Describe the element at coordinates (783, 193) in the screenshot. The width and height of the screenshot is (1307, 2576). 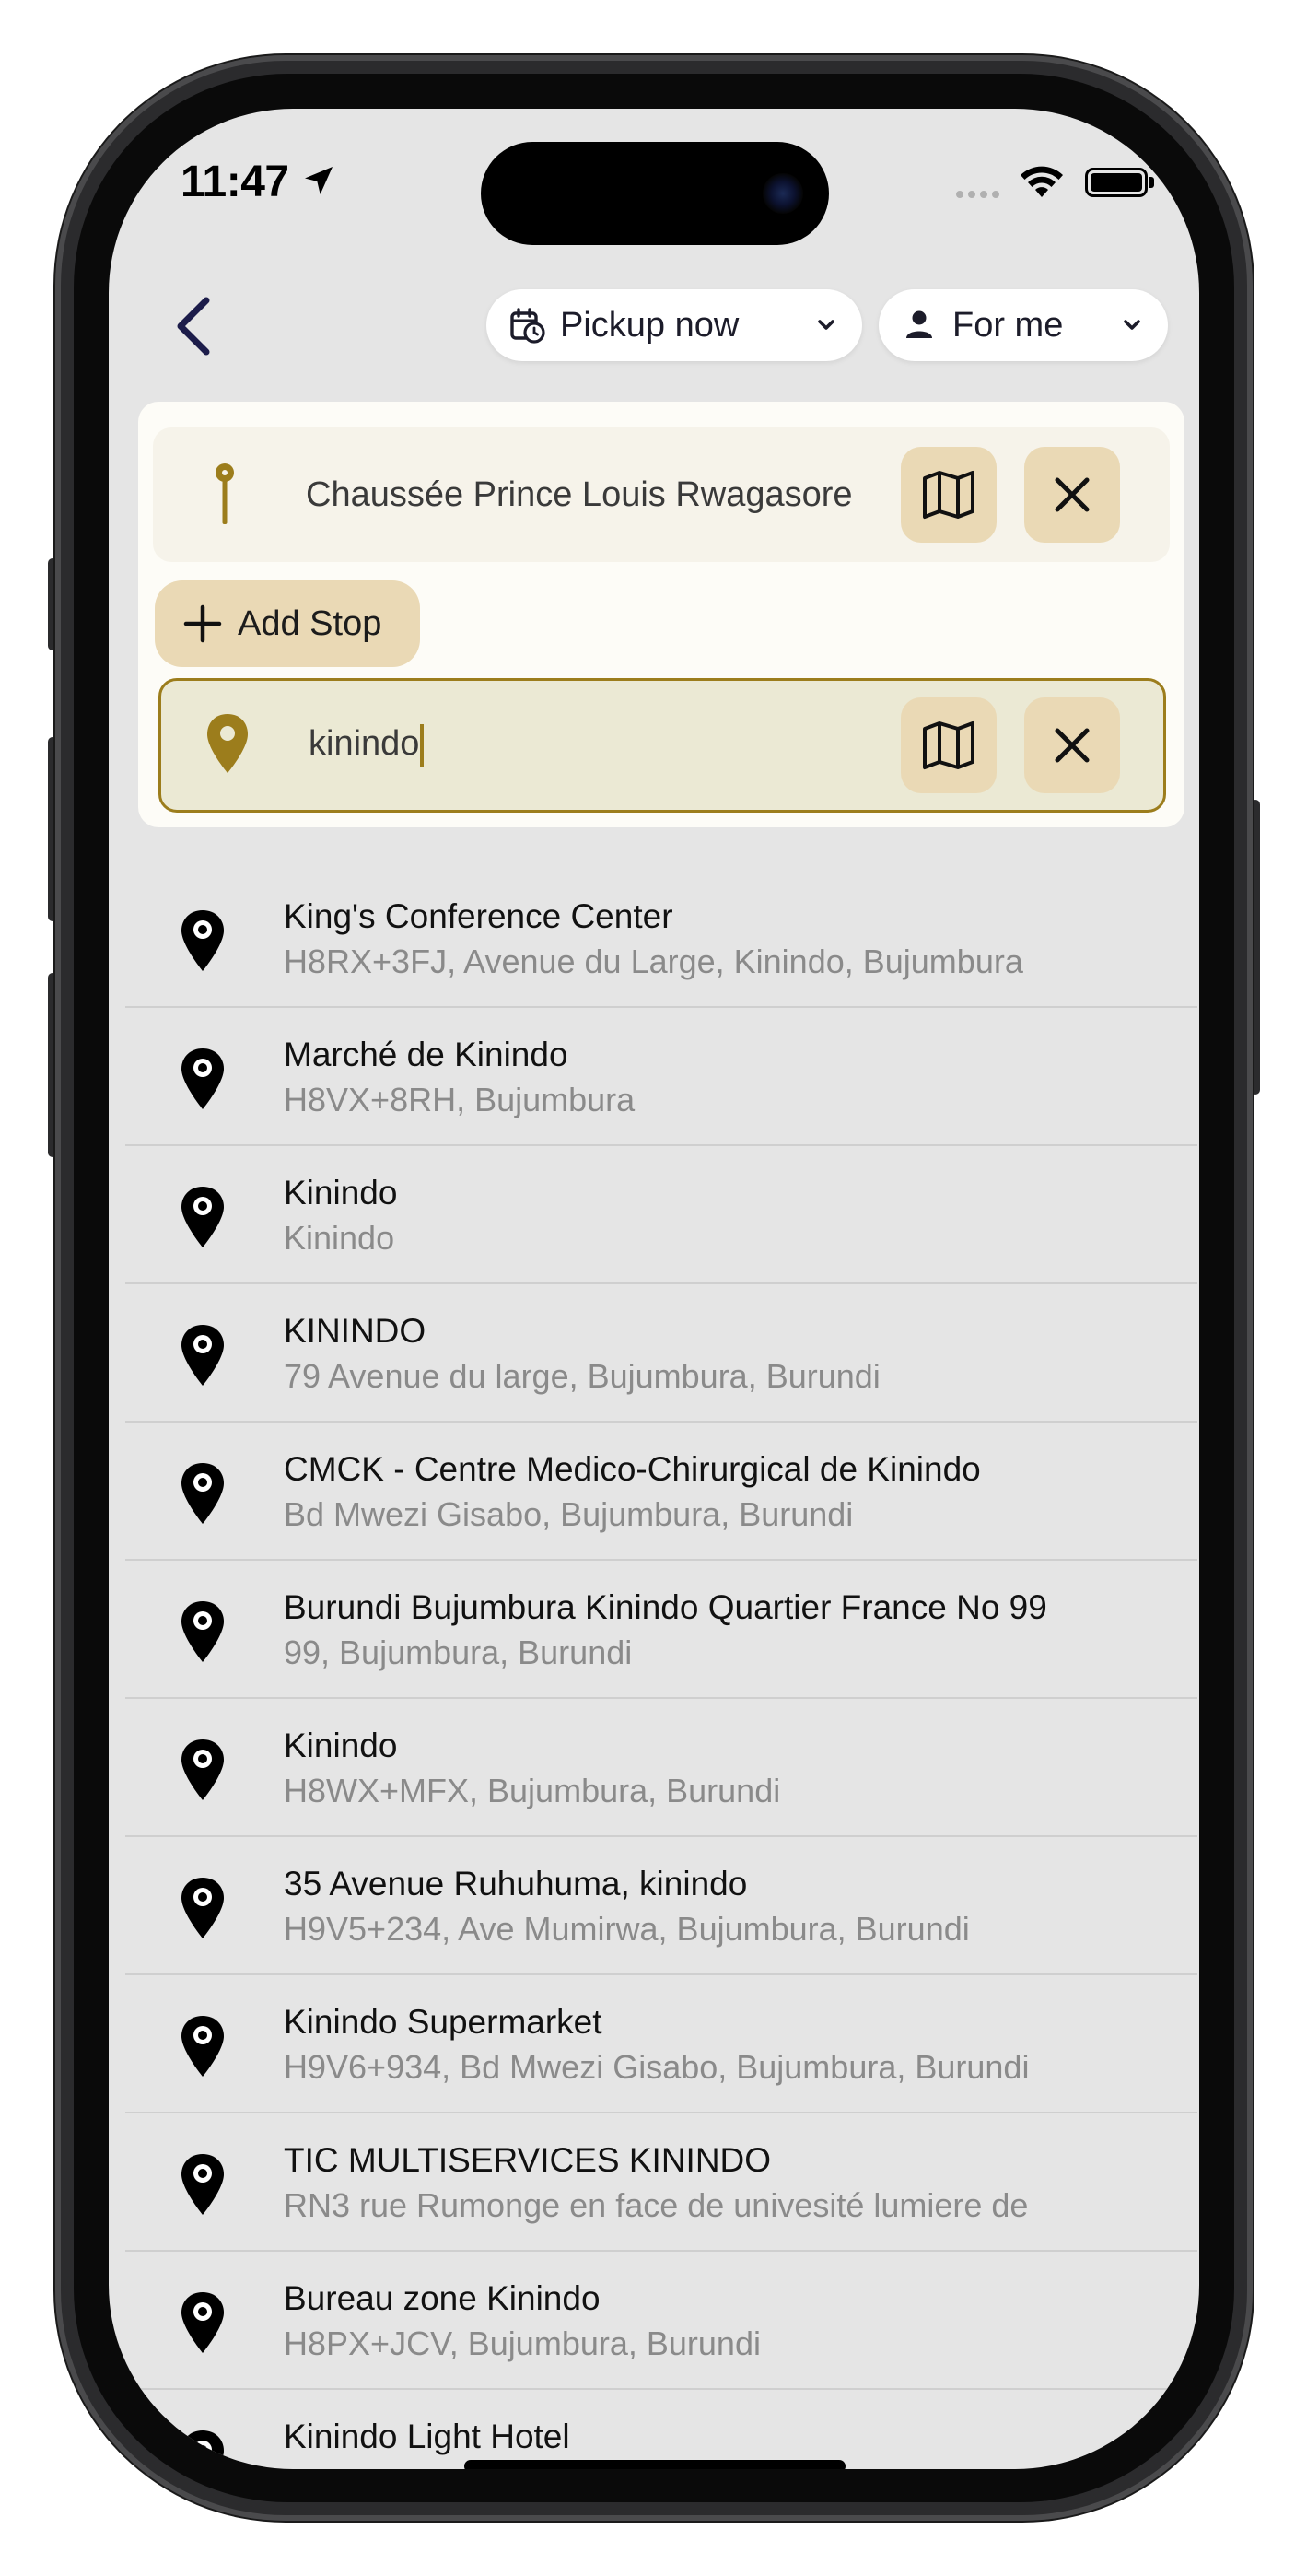
I see `front-camera` at that location.